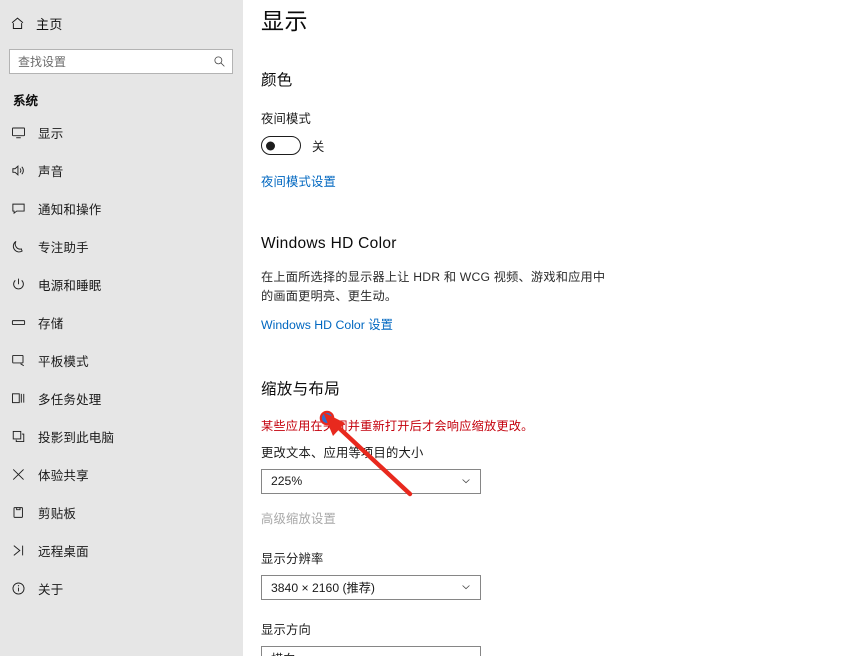 The image size is (853, 656). What do you see at coordinates (26, 101) in the screenshot?
I see `sidebar-group-title: 系统` at bounding box center [26, 101].